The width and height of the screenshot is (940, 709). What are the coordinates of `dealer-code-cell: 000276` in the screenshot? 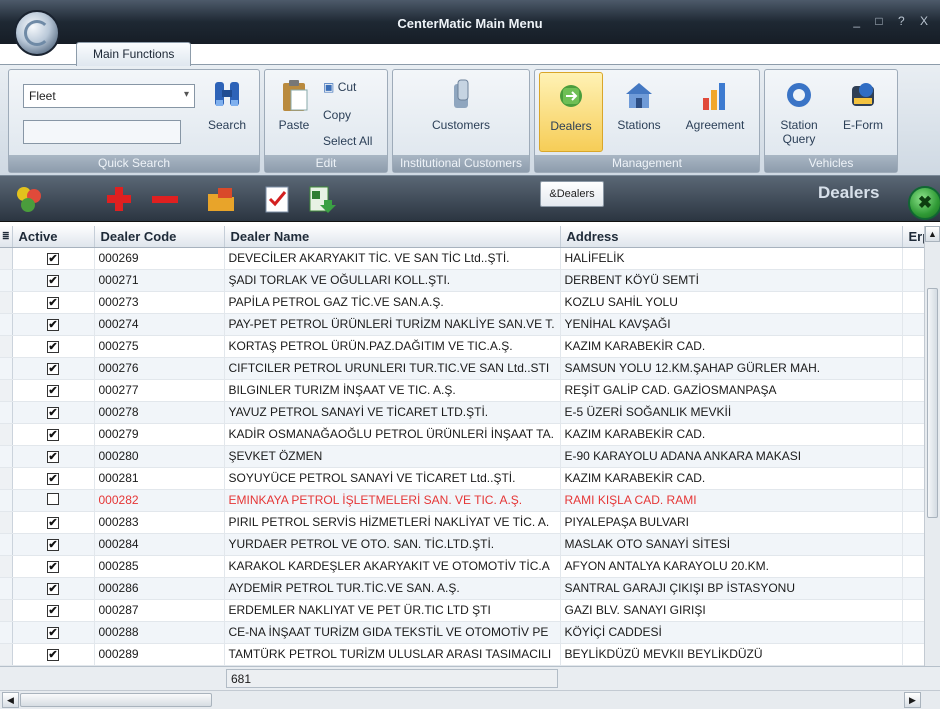 It's located at (159, 368).